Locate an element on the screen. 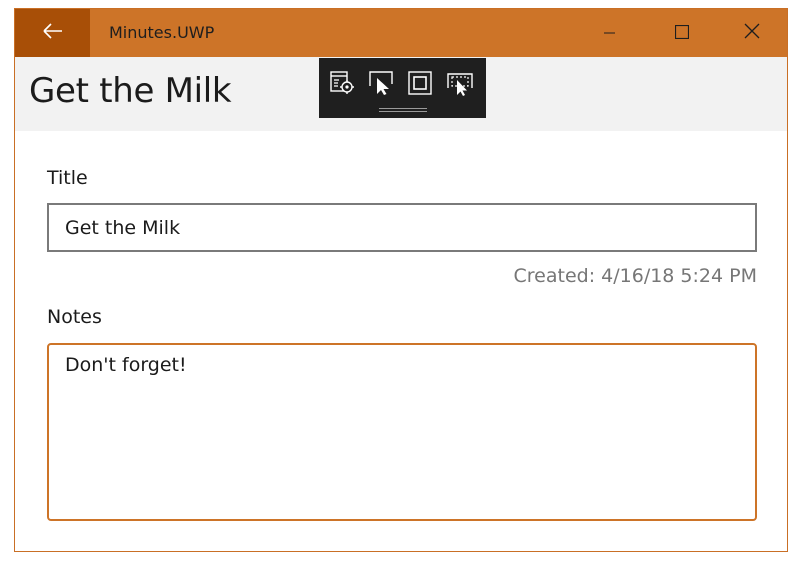 Image resolution: width=800 pixels, height=564 pixels. arrow-left-icon is located at coordinates (52, 33).